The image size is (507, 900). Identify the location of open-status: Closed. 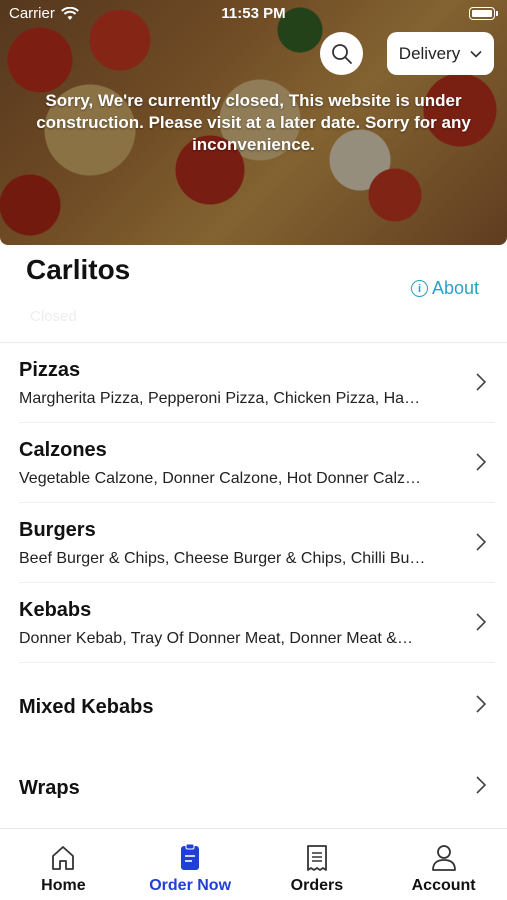
(53, 316).